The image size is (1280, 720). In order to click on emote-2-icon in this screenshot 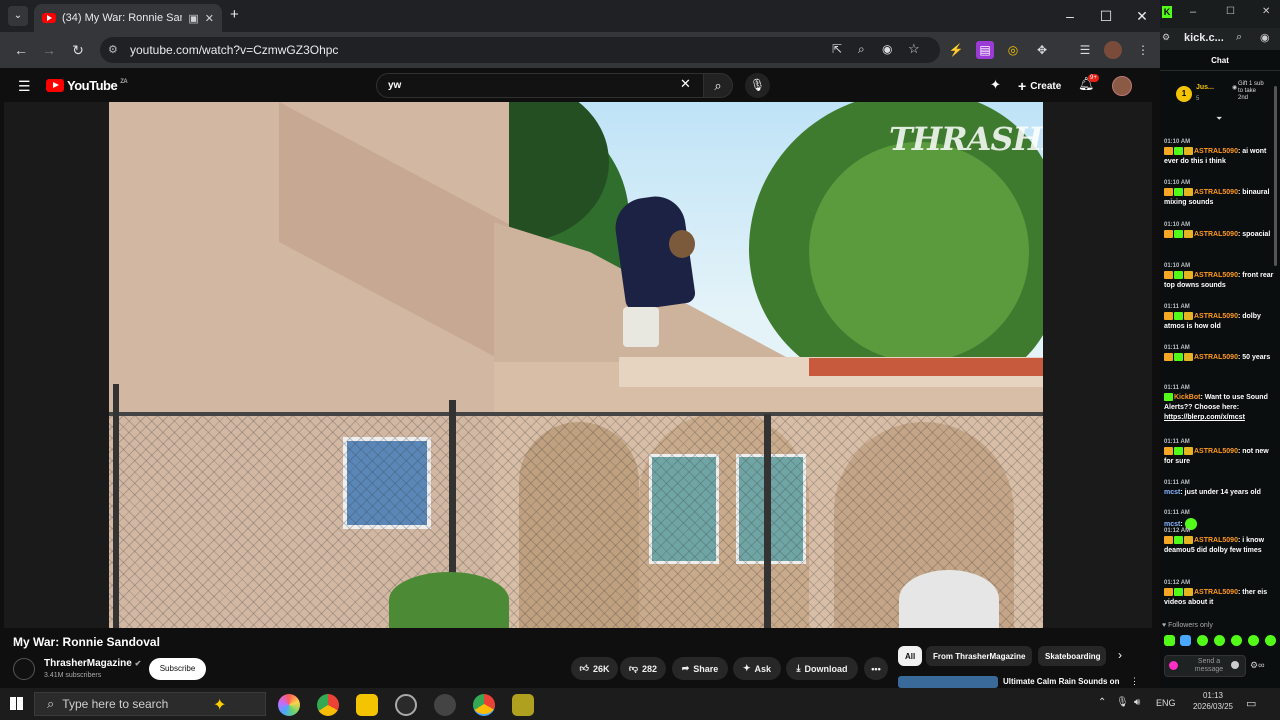, I will do `click(1185, 640)`.